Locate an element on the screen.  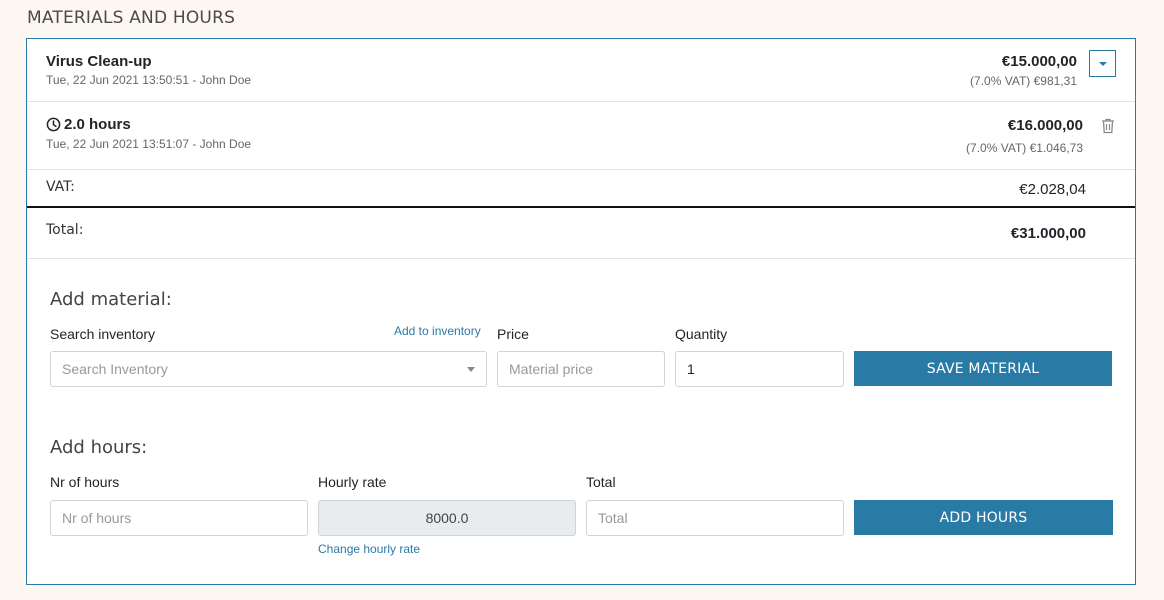
search-inventory-placeholder: Search Inventory is located at coordinates (115, 369).